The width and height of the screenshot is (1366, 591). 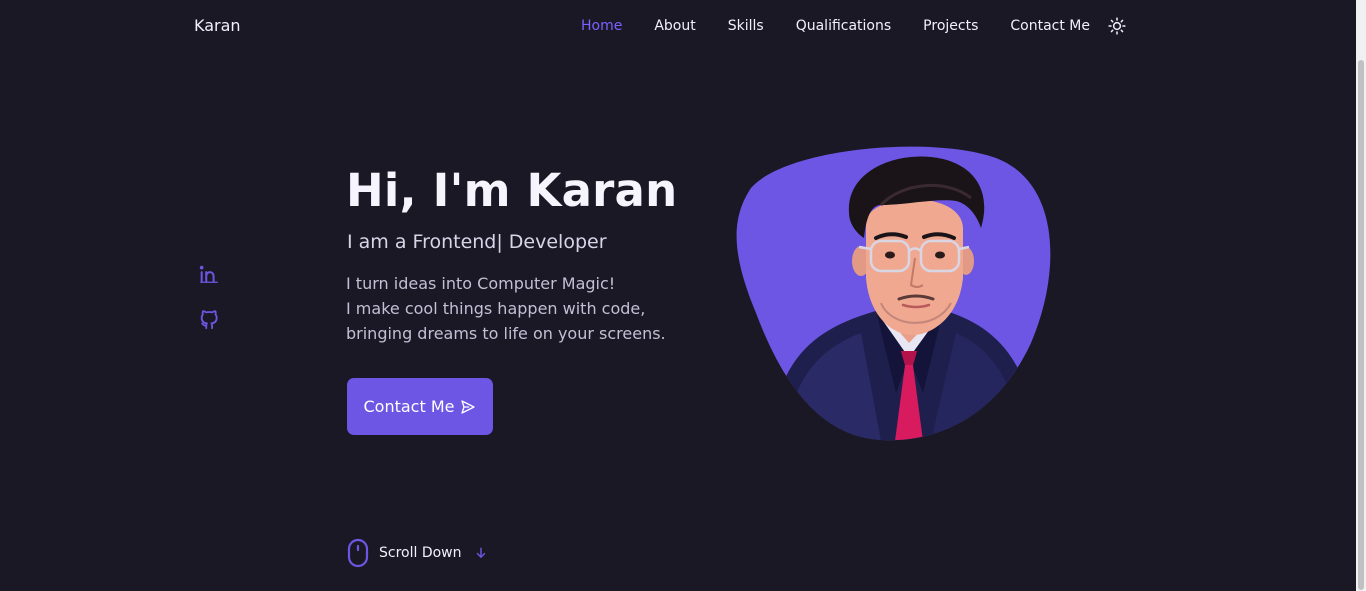 I want to click on description-line: I make cool things happen with code,, so click(x=496, y=308).